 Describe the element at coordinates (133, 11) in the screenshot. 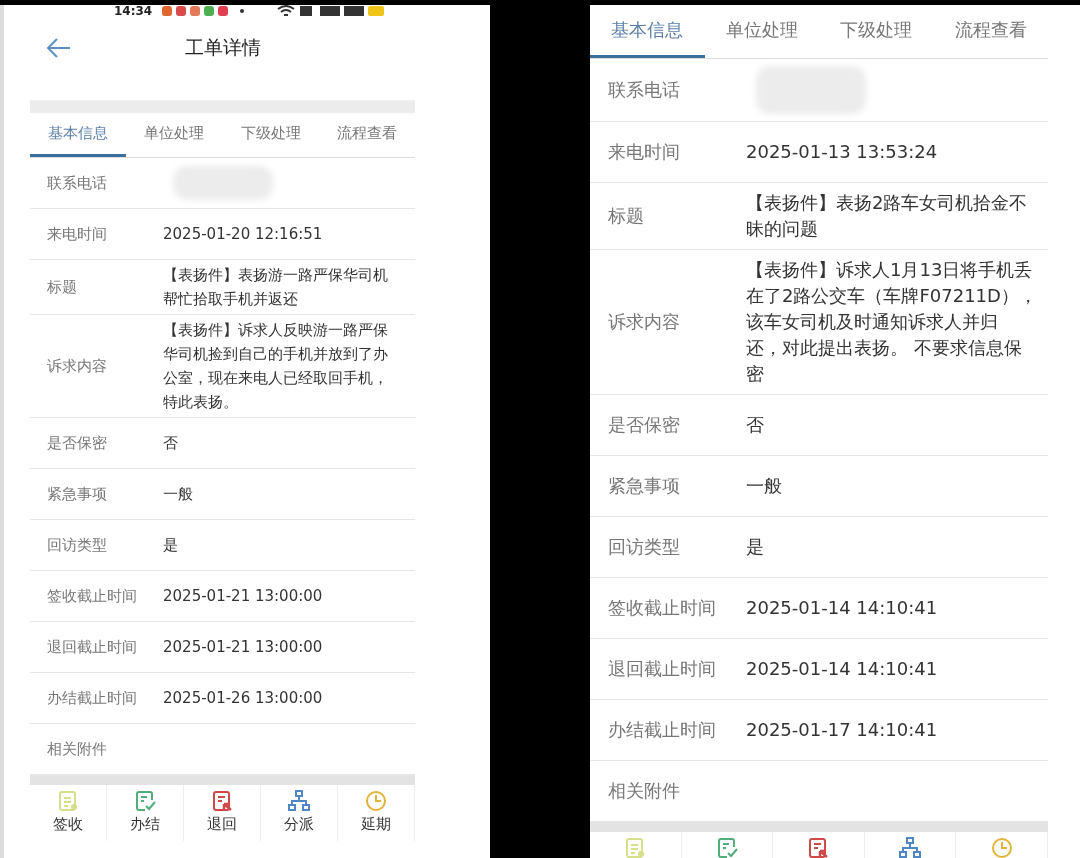

I see `status-time: 14:34` at that location.